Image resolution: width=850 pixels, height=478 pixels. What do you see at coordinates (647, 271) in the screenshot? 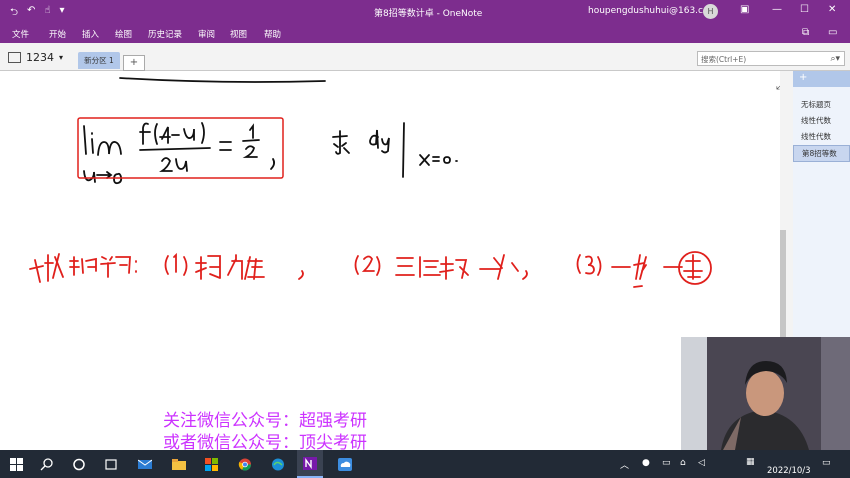
I see `ink-red-t3a` at bounding box center [647, 271].